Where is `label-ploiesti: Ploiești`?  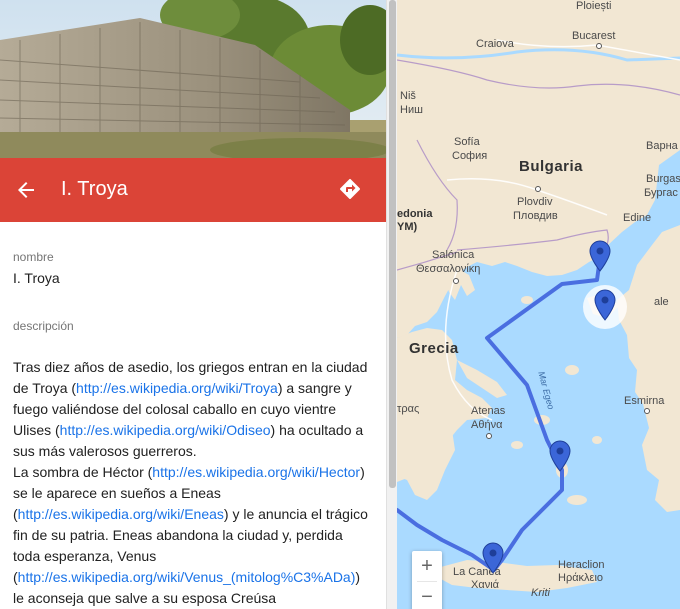
label-ploiesti: Ploiești is located at coordinates (594, 6).